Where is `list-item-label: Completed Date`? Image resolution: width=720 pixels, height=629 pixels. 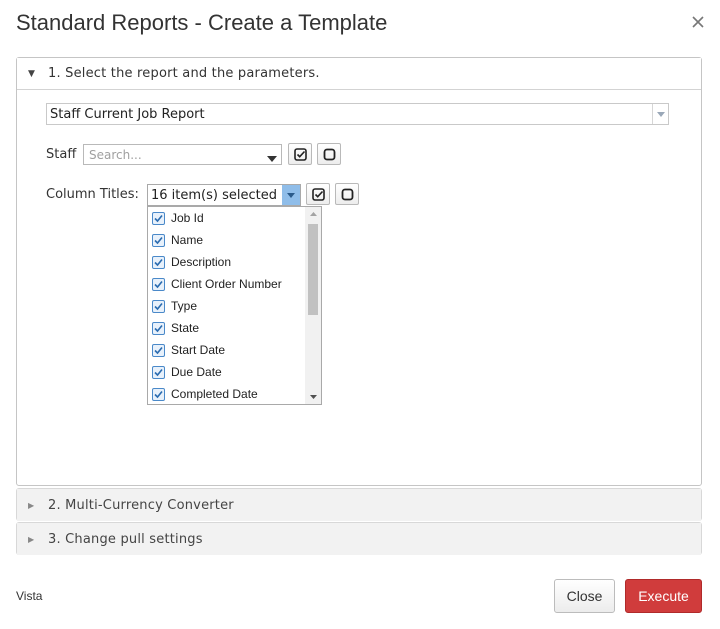 list-item-label: Completed Date is located at coordinates (214, 394).